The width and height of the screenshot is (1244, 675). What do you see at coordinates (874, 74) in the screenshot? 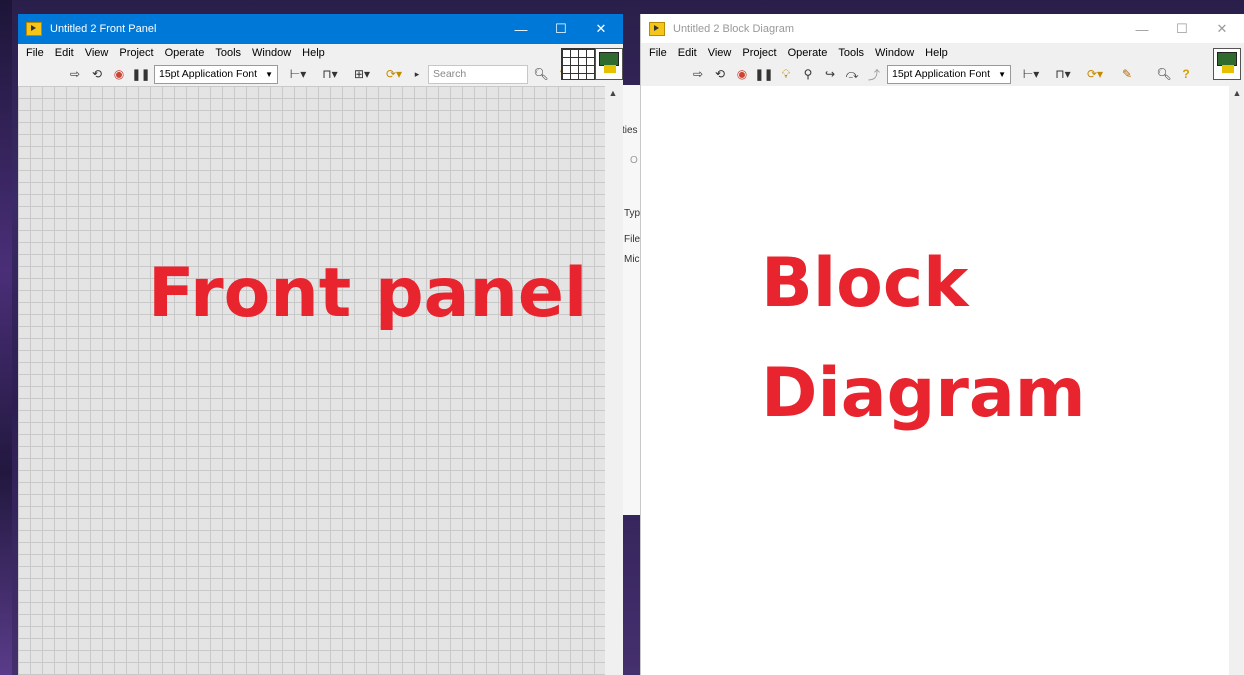
I see `step-out-icon: ⤴` at bounding box center [874, 74].